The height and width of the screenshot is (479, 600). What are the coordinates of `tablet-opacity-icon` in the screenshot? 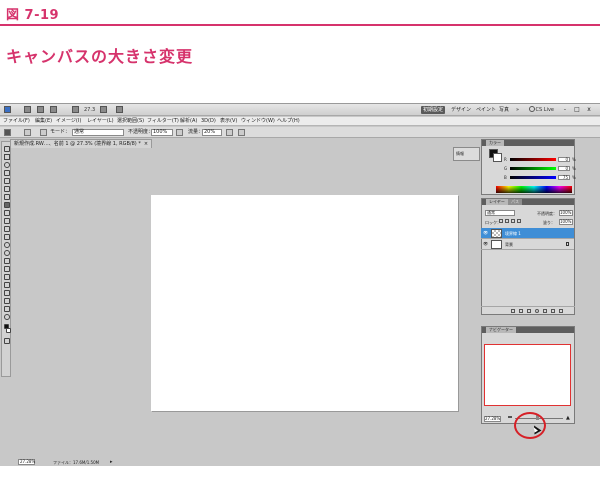 It's located at (179, 132).